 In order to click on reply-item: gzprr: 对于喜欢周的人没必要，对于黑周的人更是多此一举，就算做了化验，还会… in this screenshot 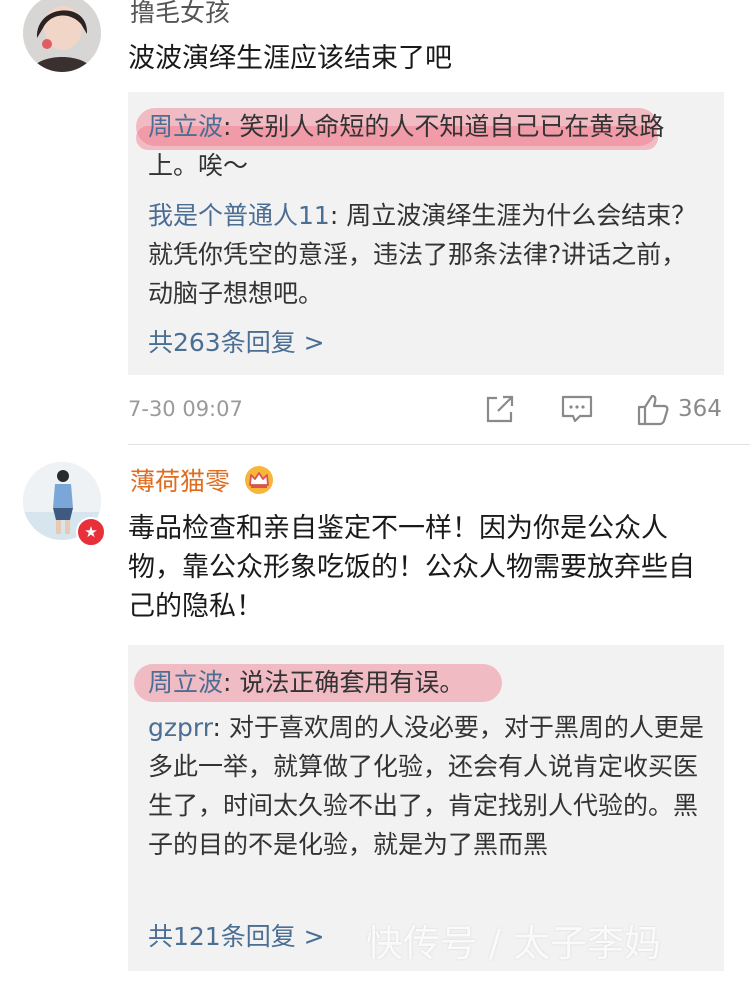, I will do `click(426, 786)`.